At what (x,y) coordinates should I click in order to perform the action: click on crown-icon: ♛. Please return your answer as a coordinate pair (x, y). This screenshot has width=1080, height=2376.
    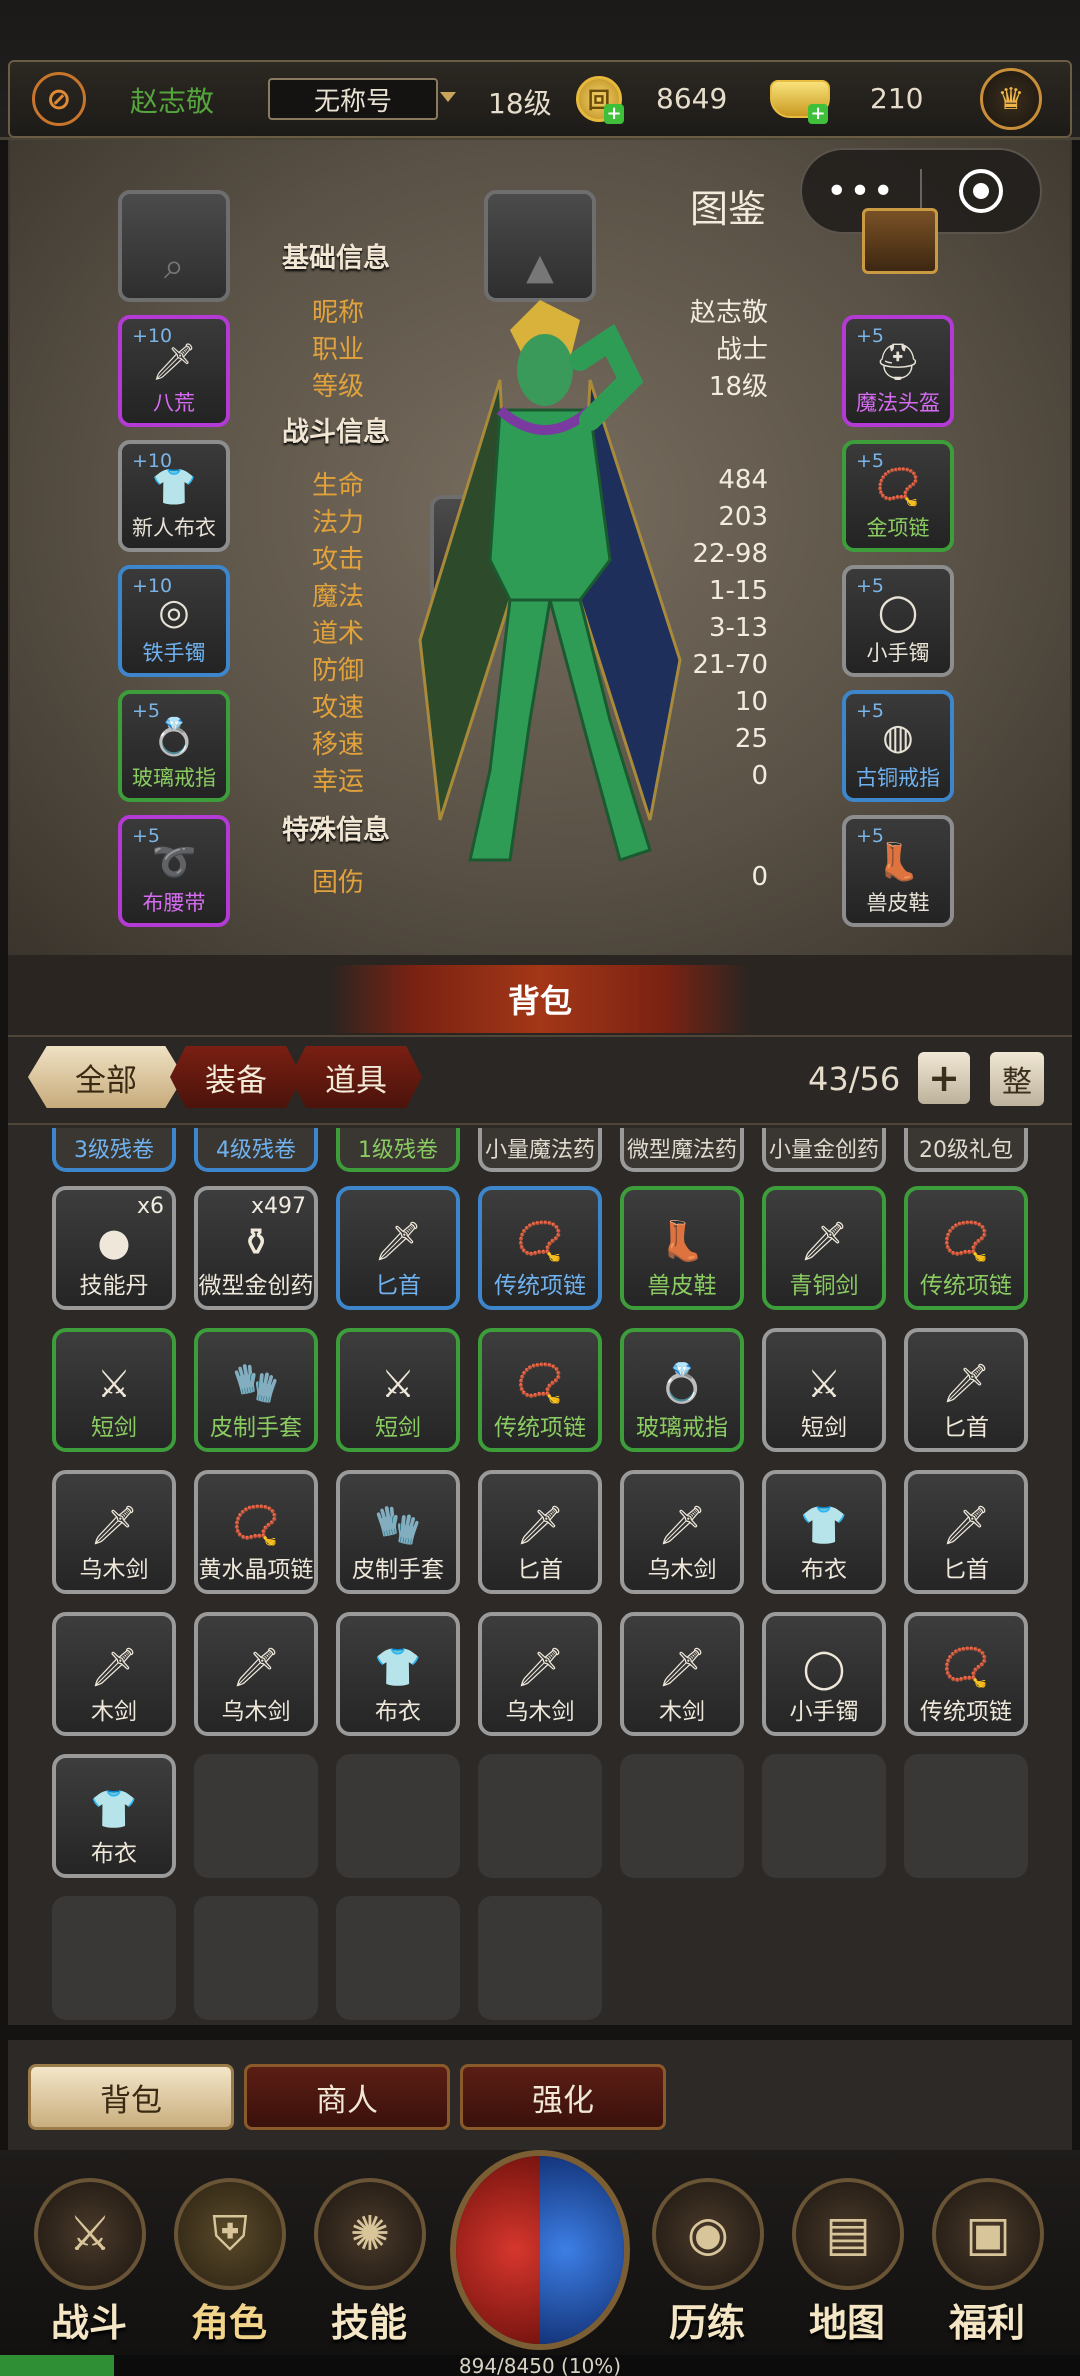
    Looking at the image, I should click on (1011, 99).